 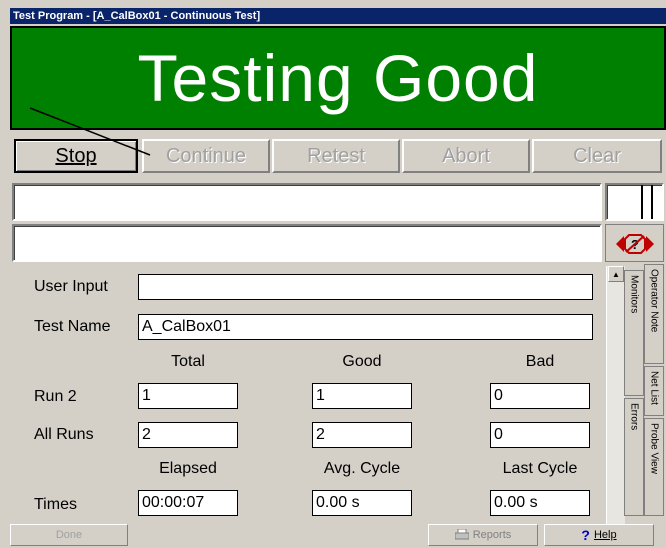 What do you see at coordinates (585, 535) in the screenshot?
I see `help-question-icon: ?` at bounding box center [585, 535].